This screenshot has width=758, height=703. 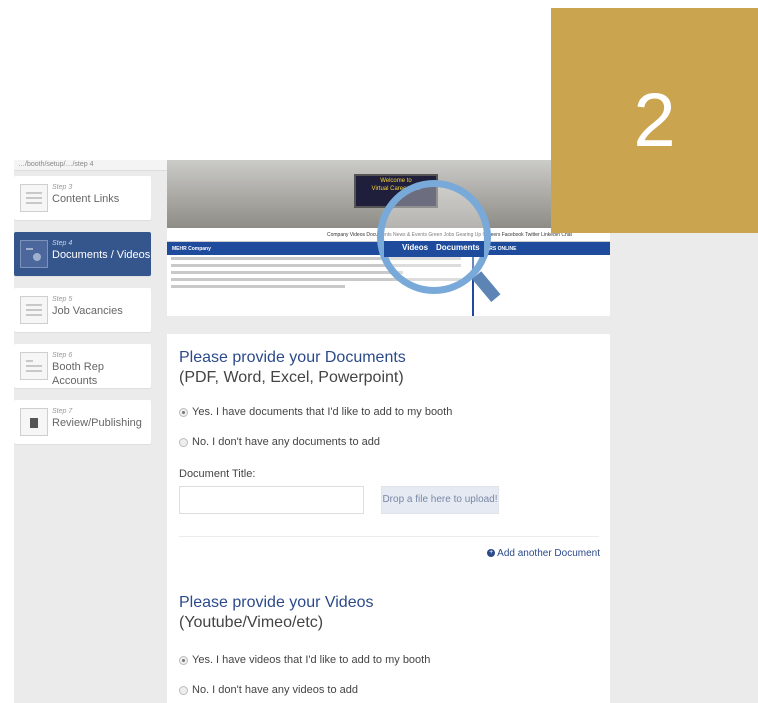 What do you see at coordinates (62, 243) in the screenshot?
I see `step-number: Step 4` at bounding box center [62, 243].